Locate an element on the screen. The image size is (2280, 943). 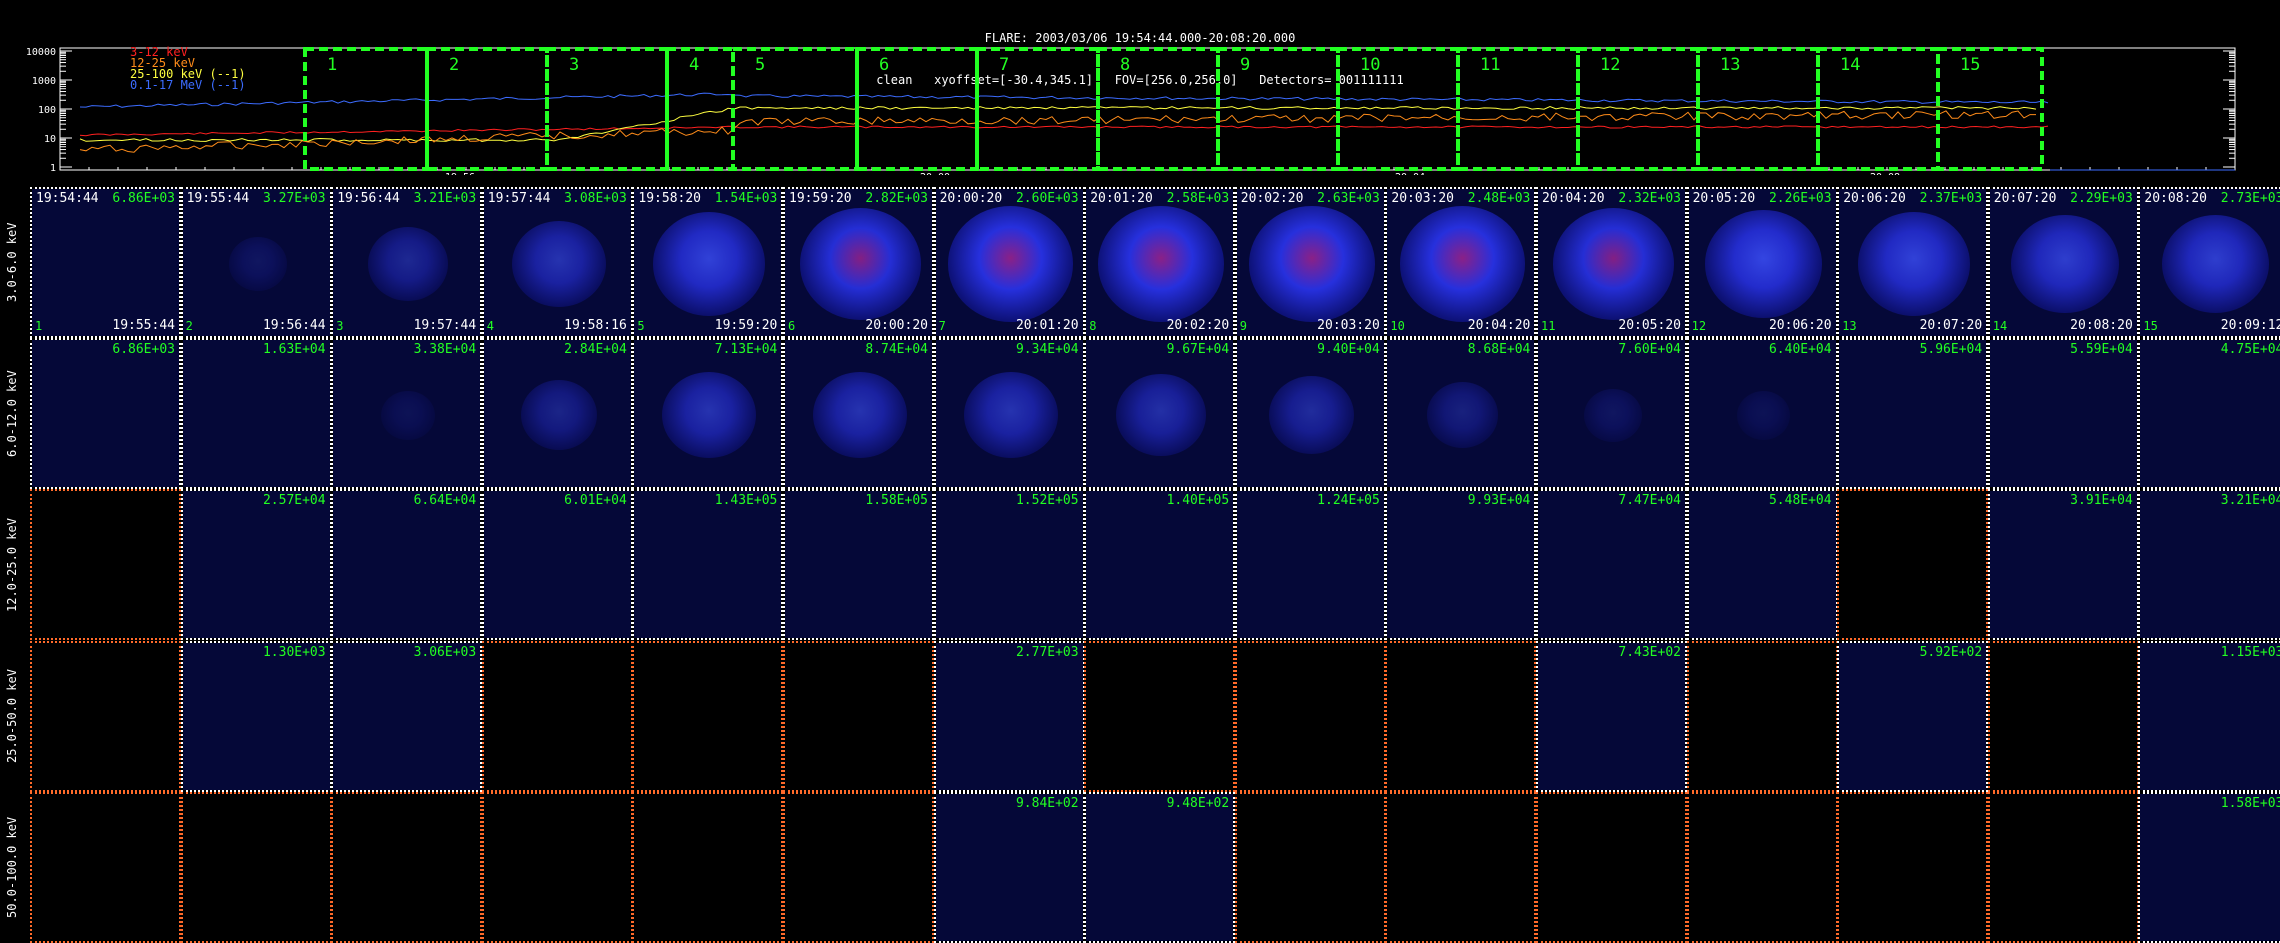
image-max-value: 6.40E+04 is located at coordinates (1800, 350).